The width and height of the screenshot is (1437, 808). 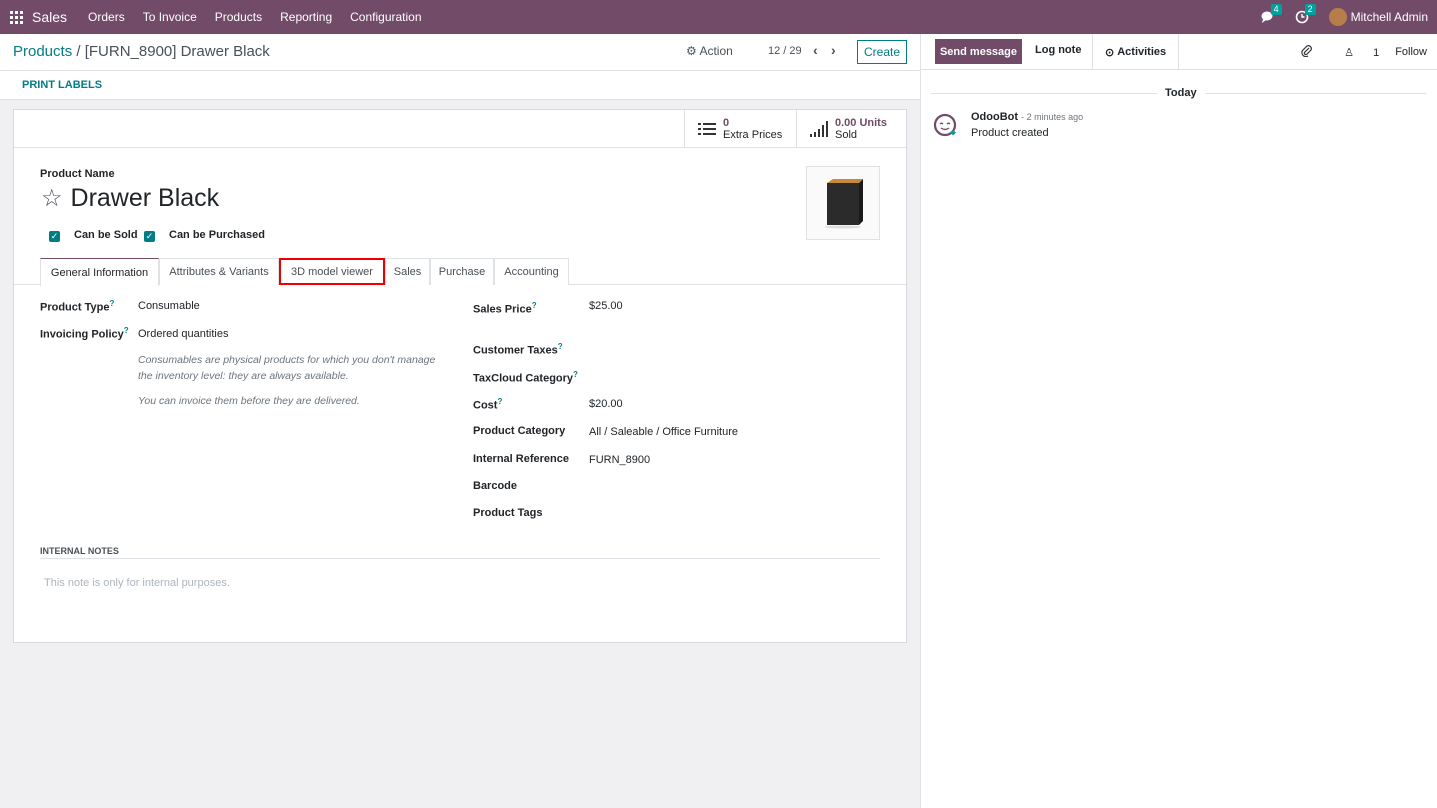 What do you see at coordinates (169, 306) in the screenshot?
I see `product-type-value: Consumable` at bounding box center [169, 306].